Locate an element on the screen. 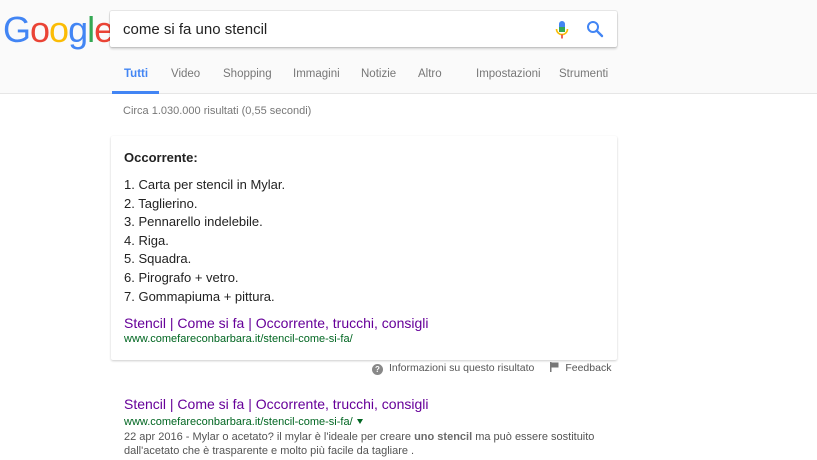 This screenshot has width=817, height=460. list-item: 5. Squadra. is located at coordinates (158, 259).